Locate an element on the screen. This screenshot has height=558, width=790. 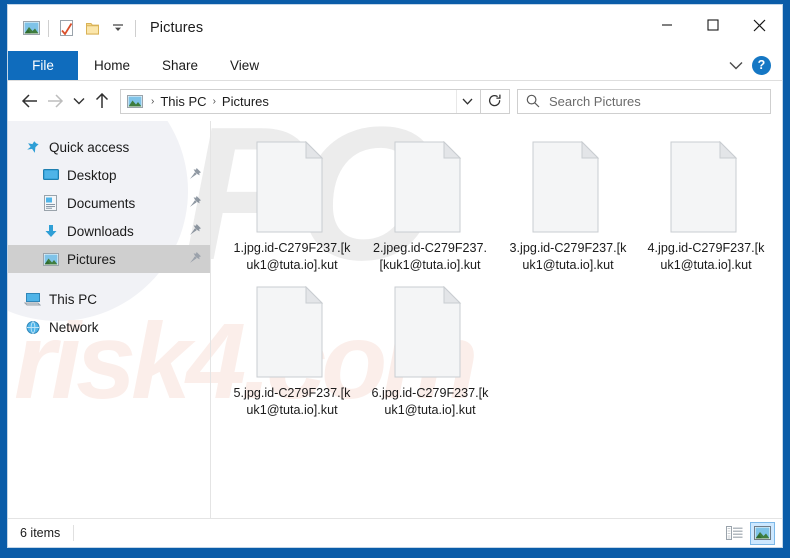
window-controls is located at coordinates (713, 28).